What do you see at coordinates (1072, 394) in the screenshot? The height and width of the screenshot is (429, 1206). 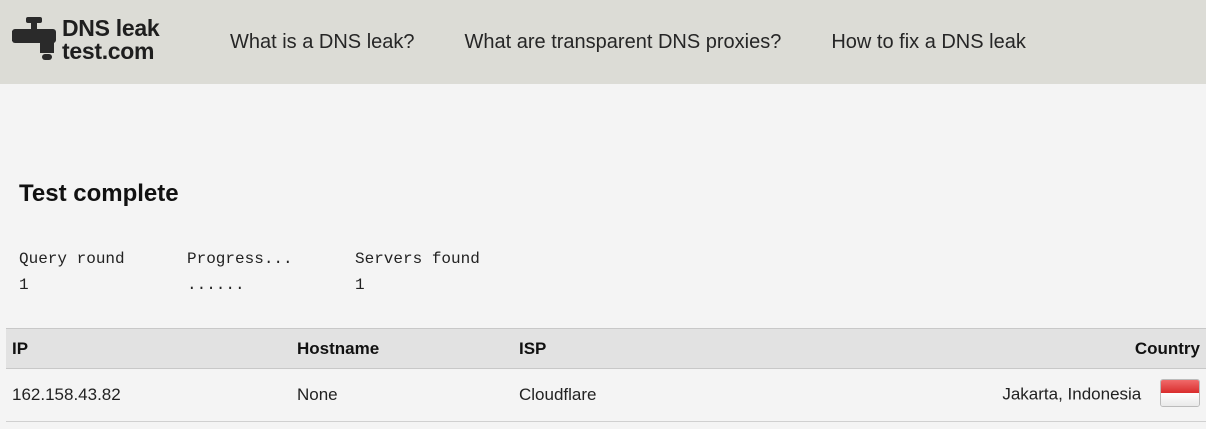 I see `country-text: Jakarta, Indonesia` at bounding box center [1072, 394].